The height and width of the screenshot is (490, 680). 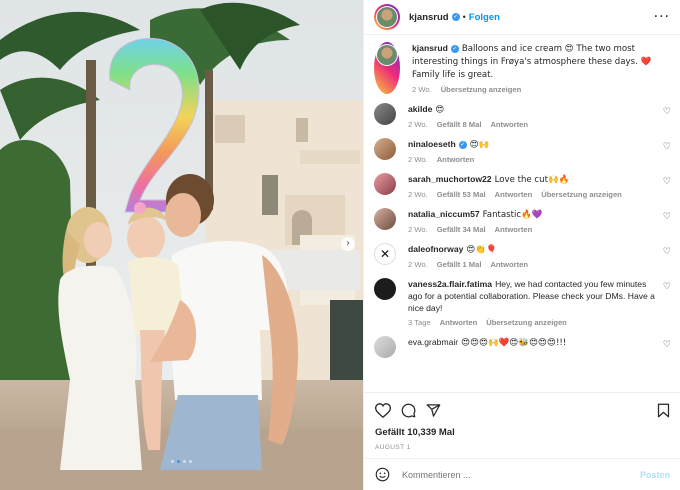 I want to click on carousel-dots, so click(x=181, y=461).